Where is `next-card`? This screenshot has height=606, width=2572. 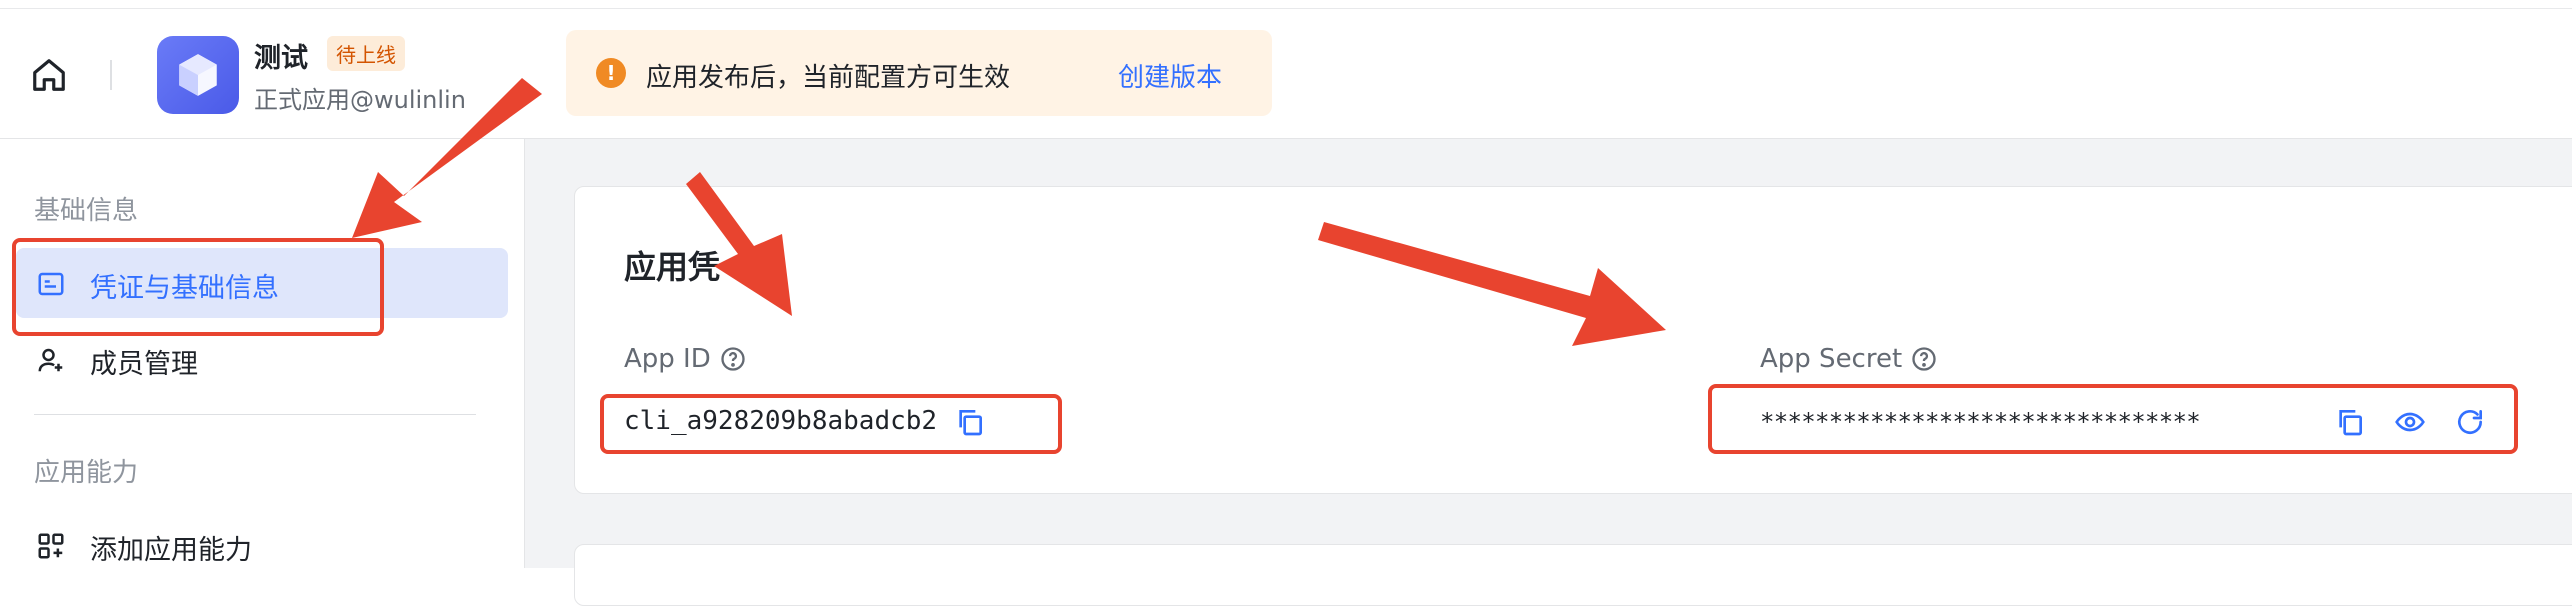
next-card is located at coordinates (1573, 575).